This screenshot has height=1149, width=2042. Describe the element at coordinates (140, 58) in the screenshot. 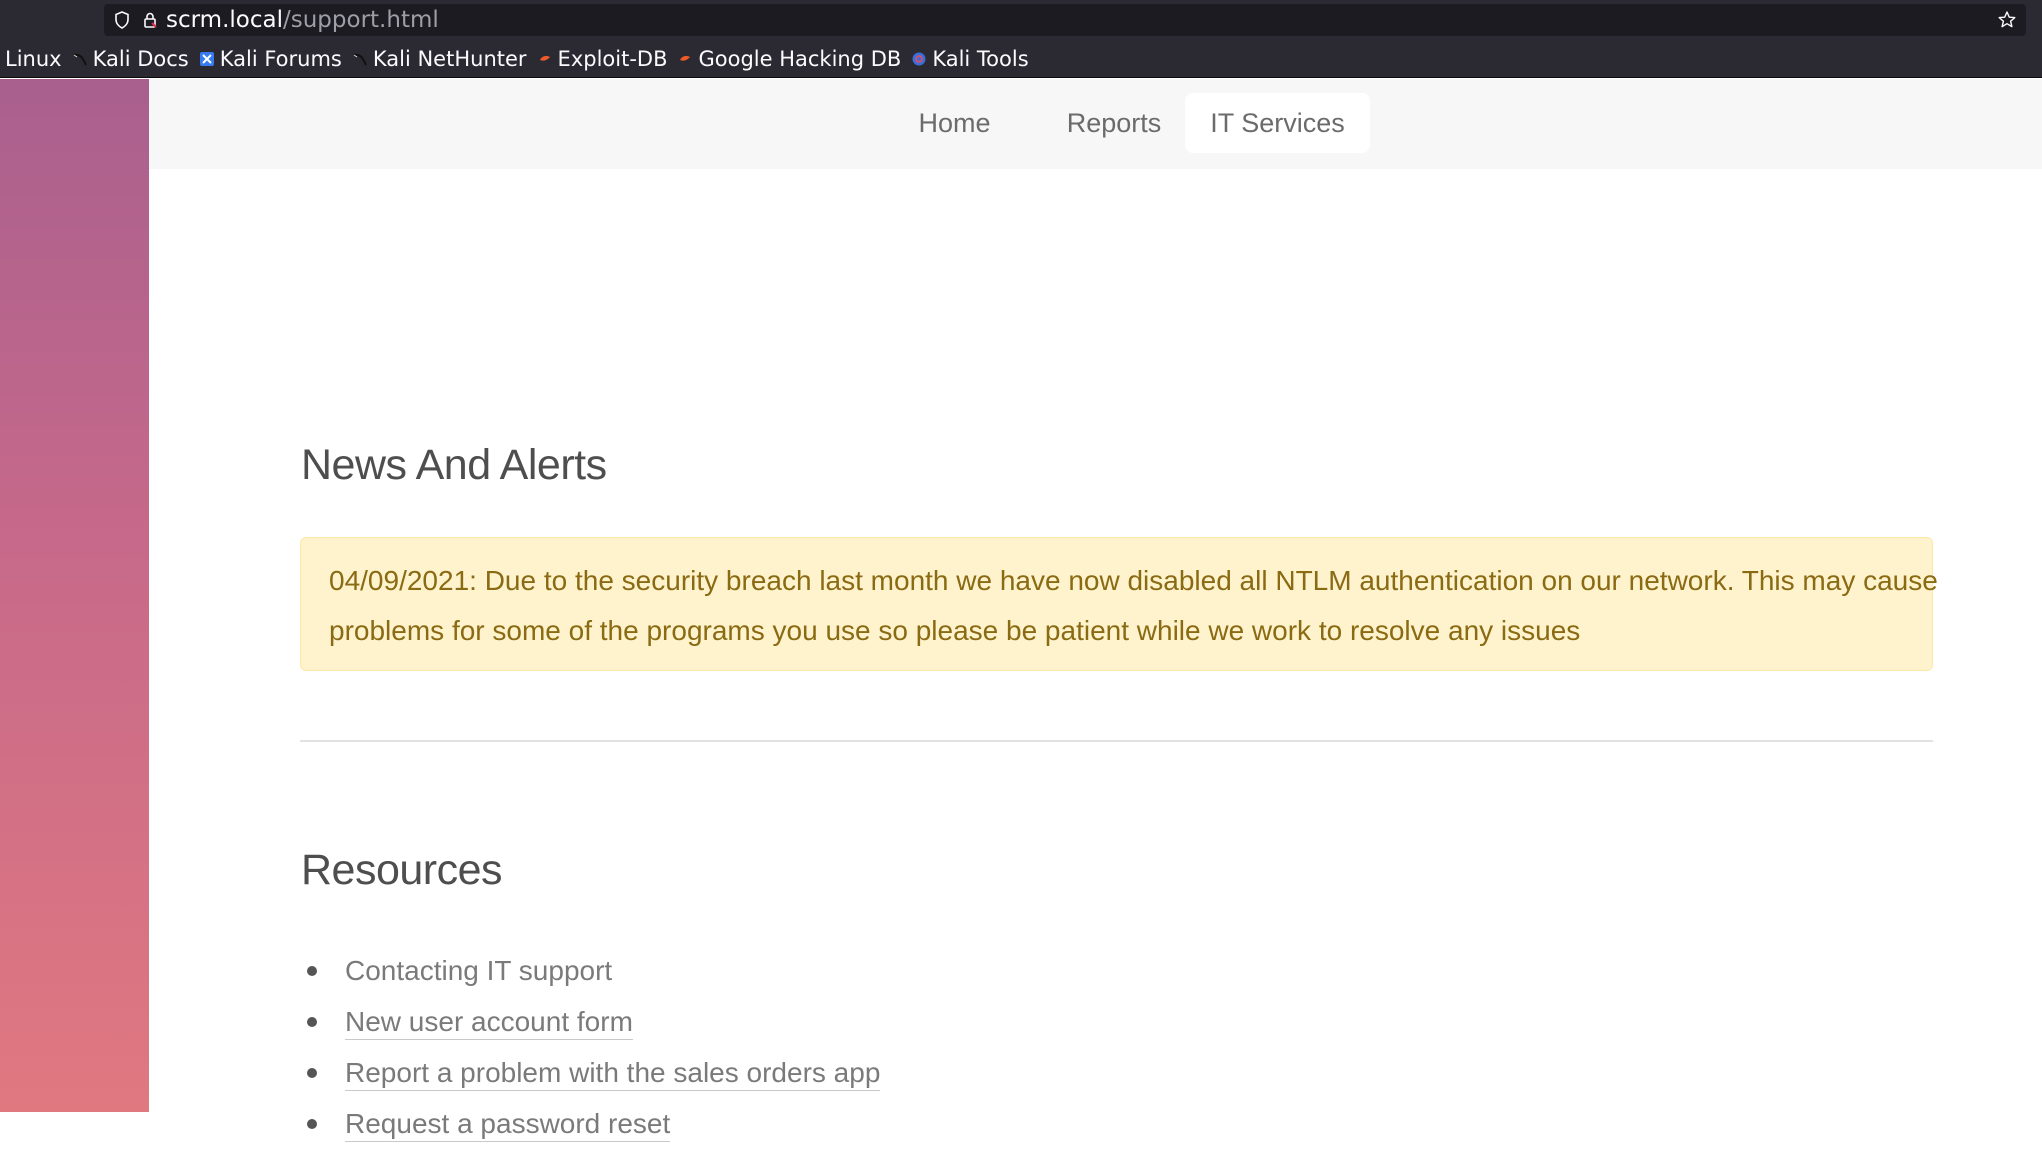

I see `bookmark-label: Kali Docs` at that location.